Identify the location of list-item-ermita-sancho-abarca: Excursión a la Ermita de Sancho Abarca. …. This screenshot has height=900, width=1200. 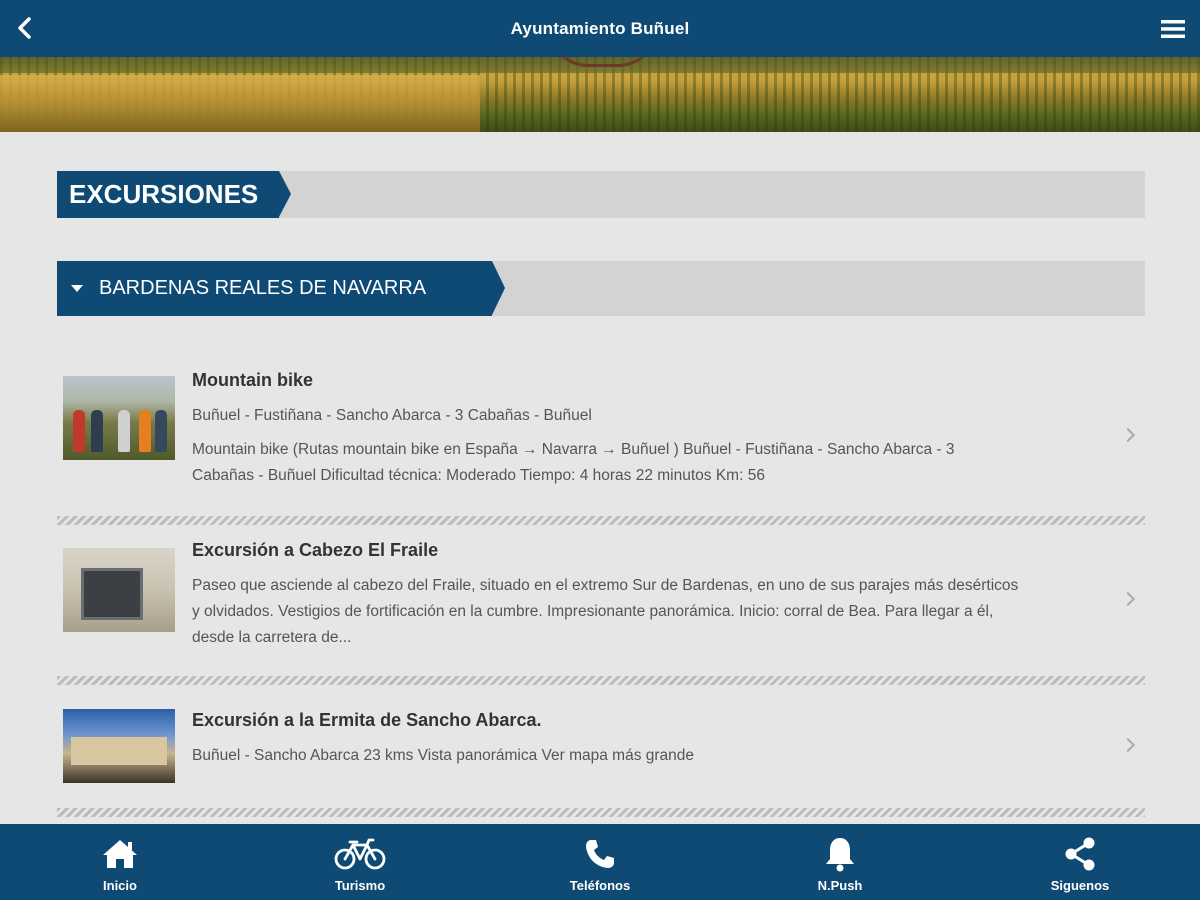
(601, 750).